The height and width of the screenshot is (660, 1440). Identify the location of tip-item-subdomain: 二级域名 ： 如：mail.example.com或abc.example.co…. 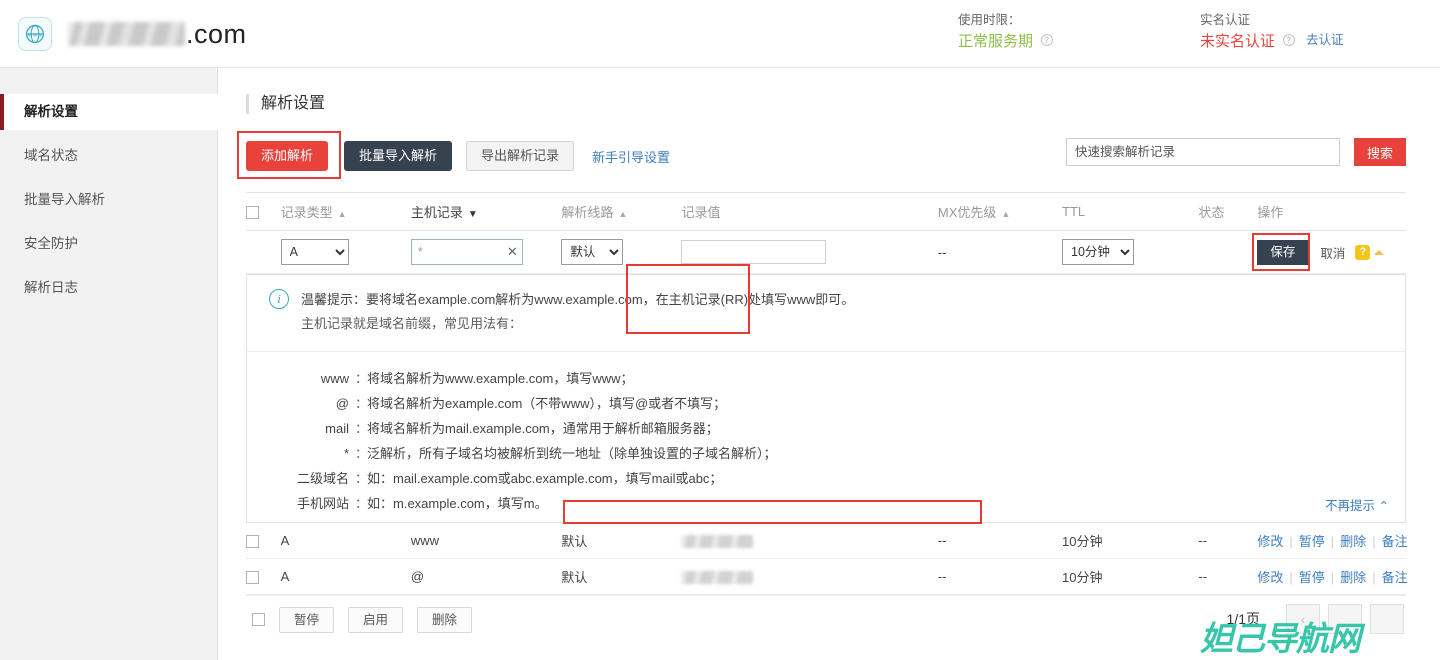
(826, 478).